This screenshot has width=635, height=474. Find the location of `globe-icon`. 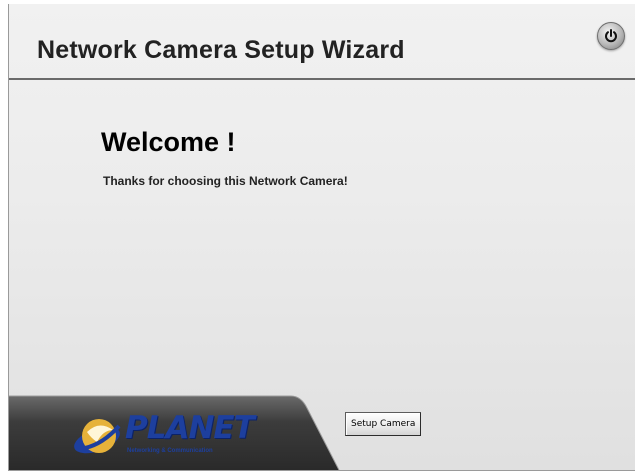

globe-icon is located at coordinates (97, 436).